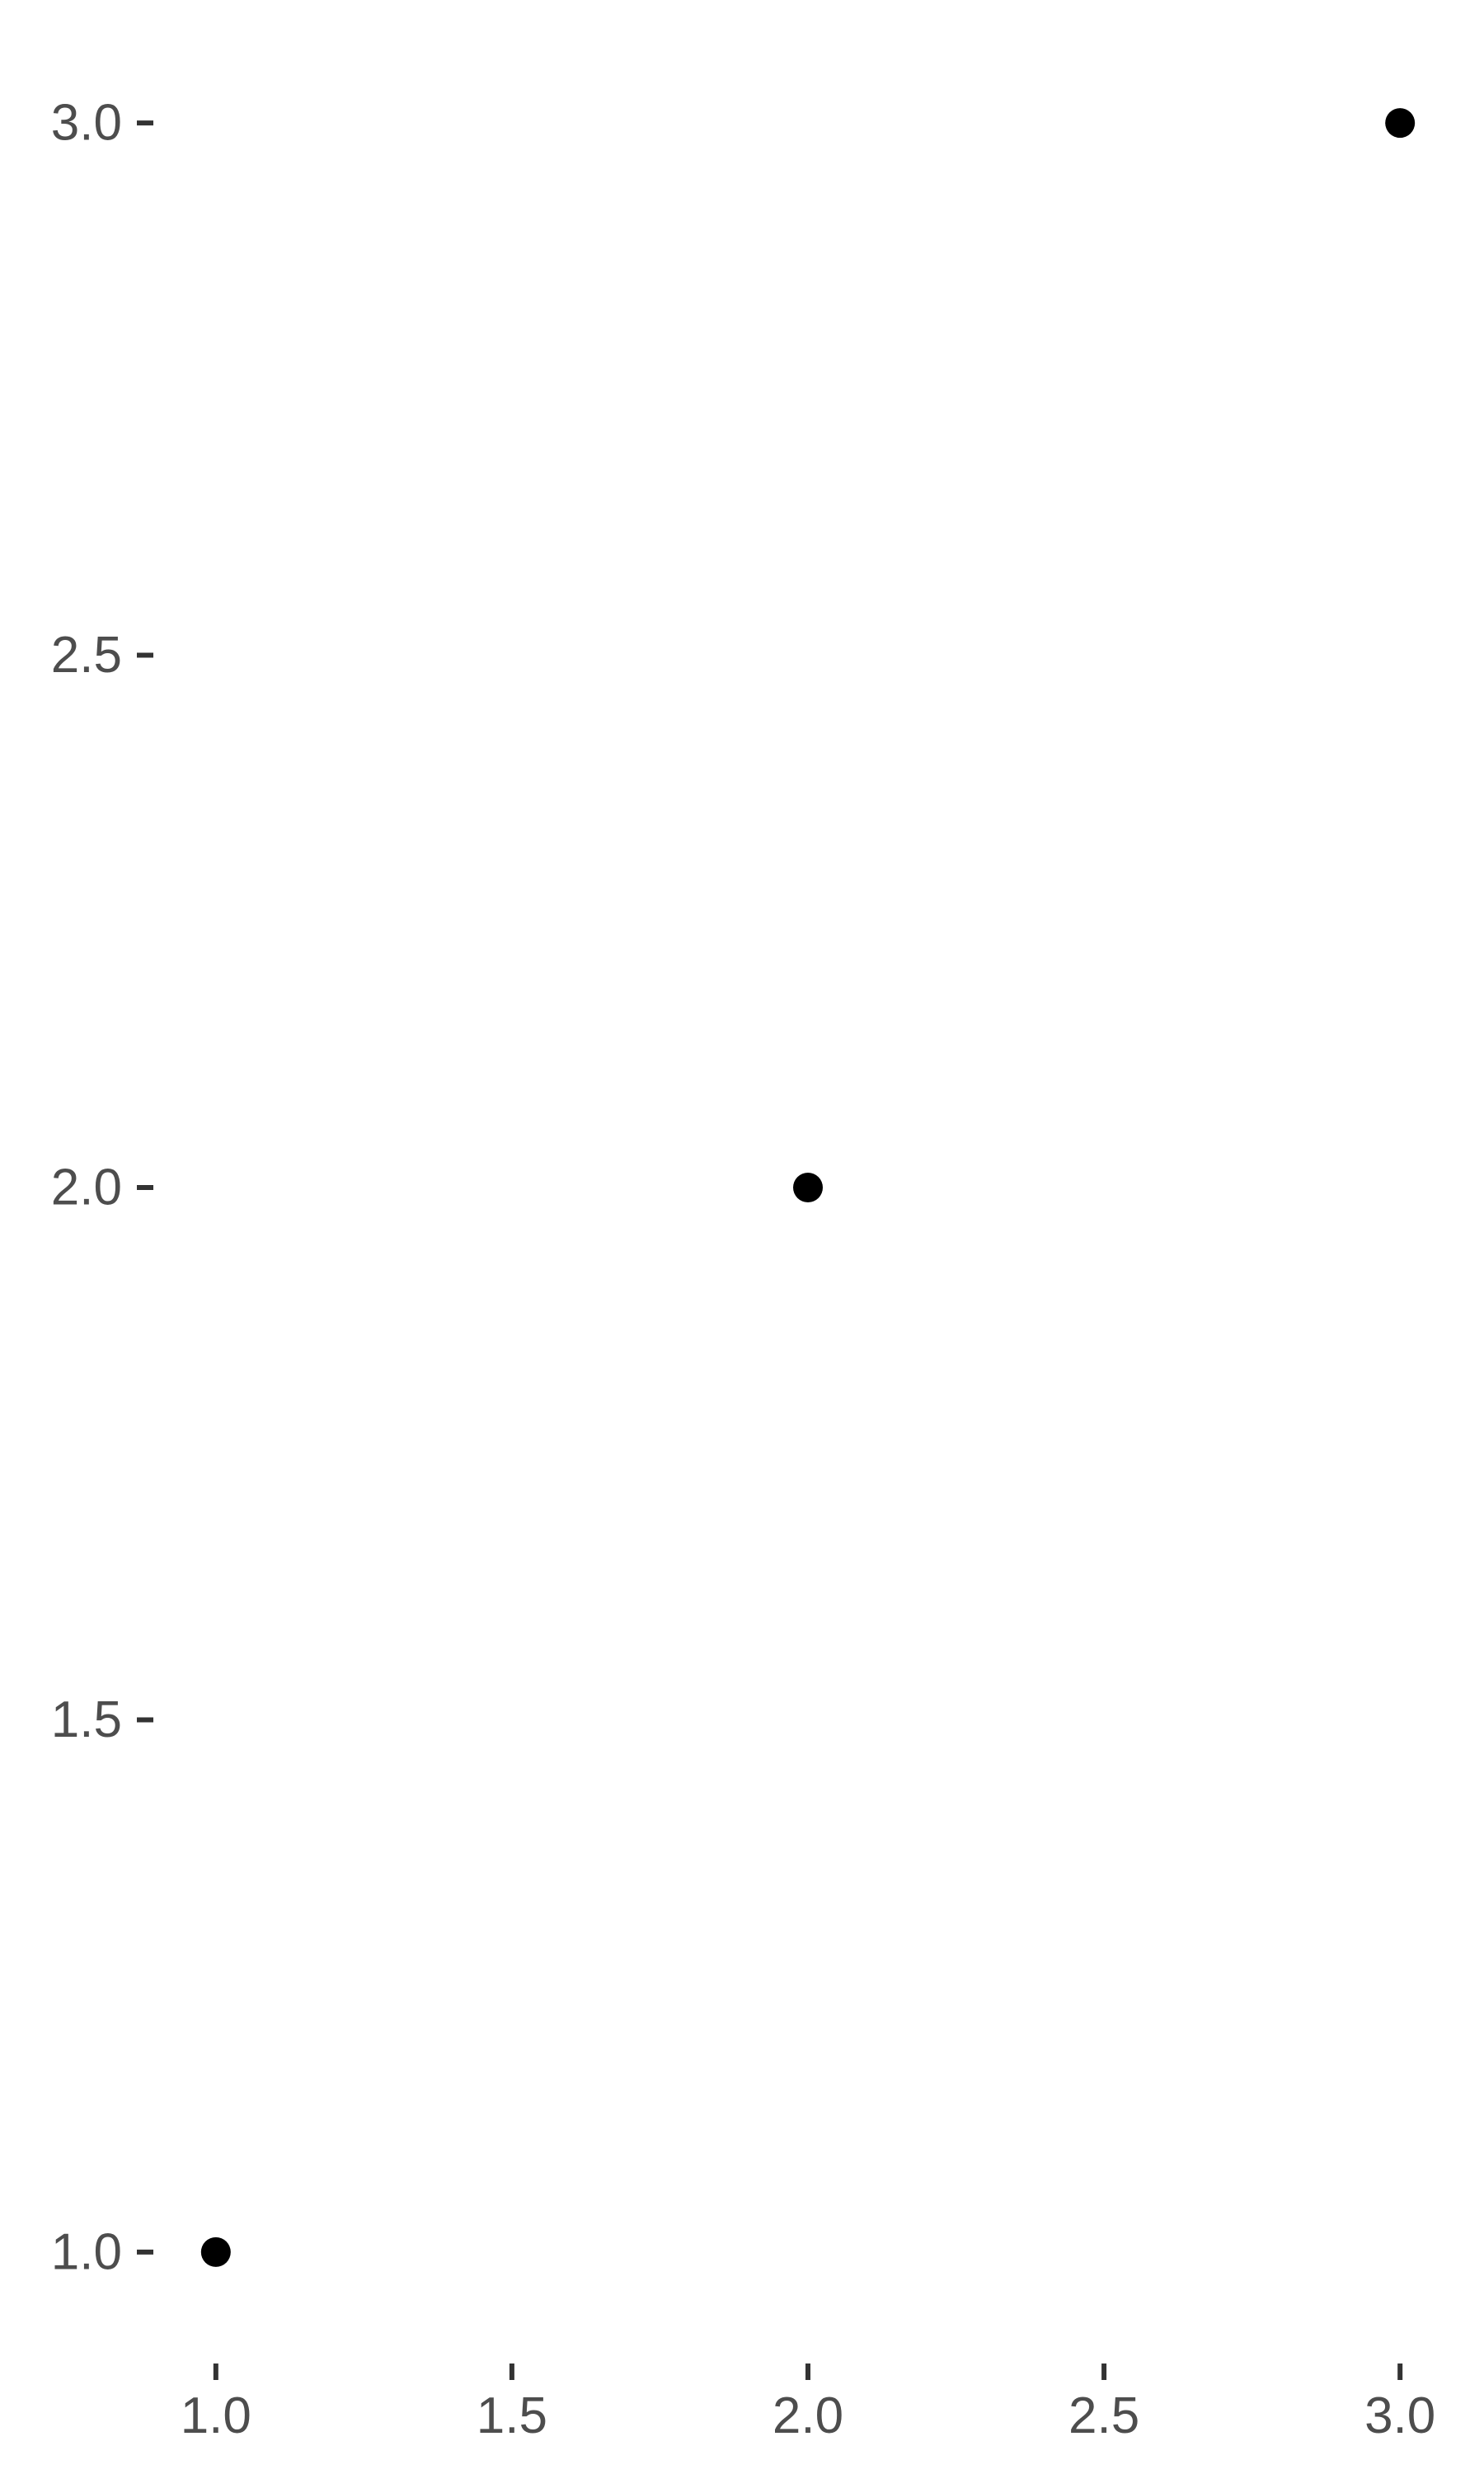  I want to click on y-tick-label: 3.0, so click(86, 123).